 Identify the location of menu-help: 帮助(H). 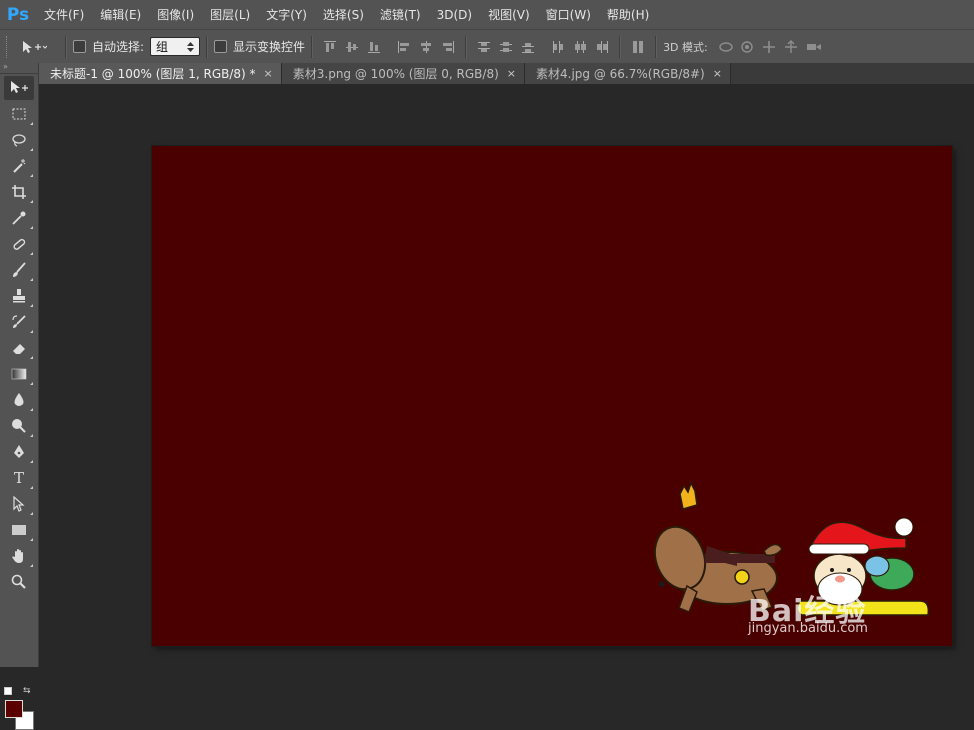
(628, 14).